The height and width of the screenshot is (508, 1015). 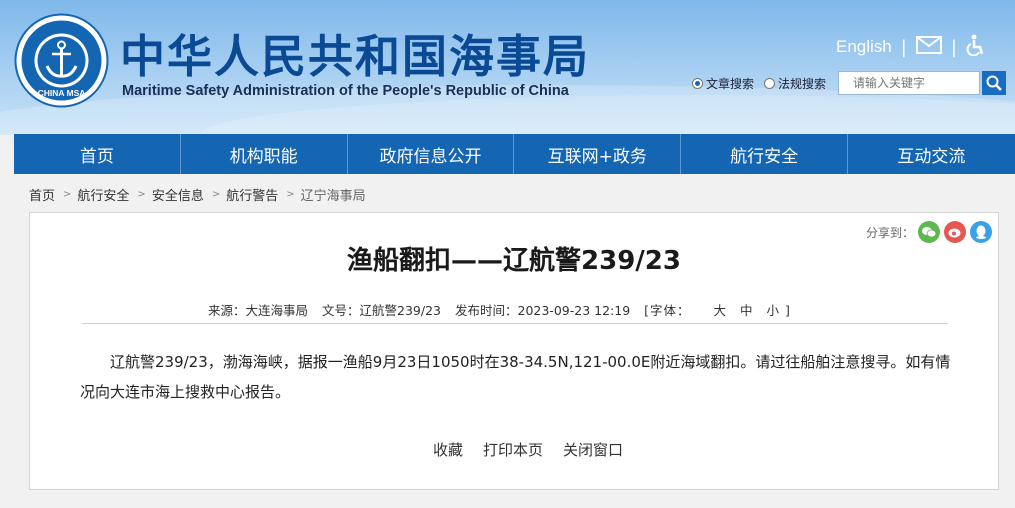 What do you see at coordinates (355, 56) in the screenshot?
I see `site-title: 中华人民共和国海事局` at bounding box center [355, 56].